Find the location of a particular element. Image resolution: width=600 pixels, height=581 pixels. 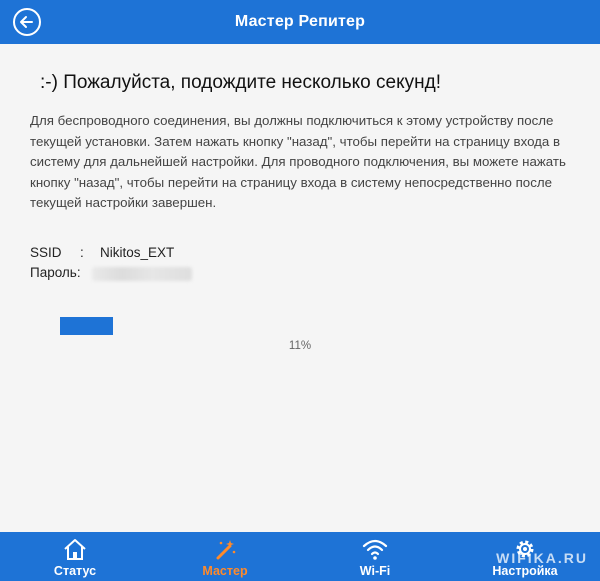

arrow-left-icon is located at coordinates (27, 22).